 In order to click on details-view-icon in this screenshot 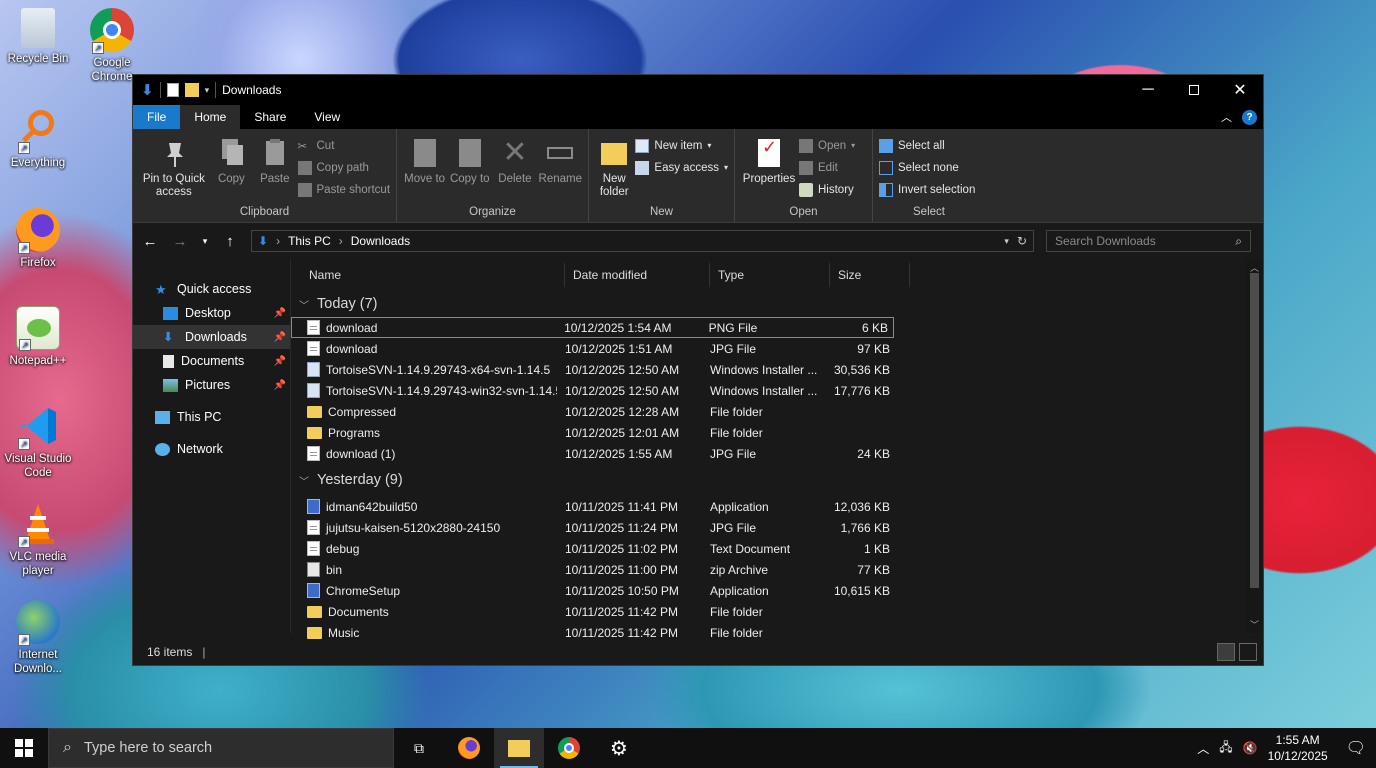, I will do `click(1226, 652)`.